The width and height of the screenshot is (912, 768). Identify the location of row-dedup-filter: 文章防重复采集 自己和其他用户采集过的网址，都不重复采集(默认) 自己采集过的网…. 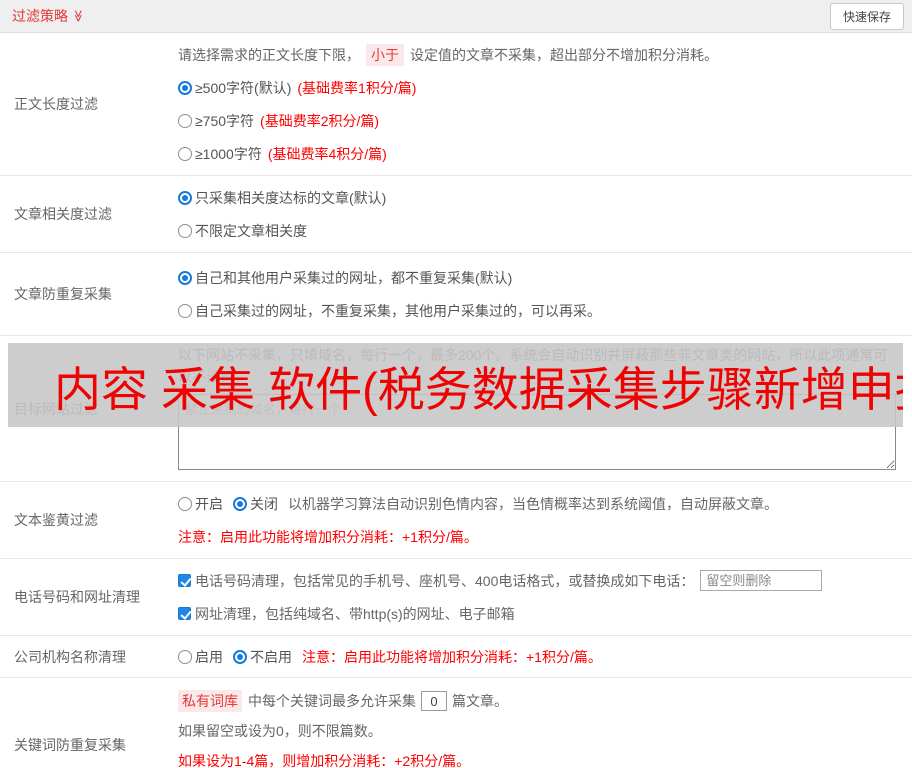
(456, 294).